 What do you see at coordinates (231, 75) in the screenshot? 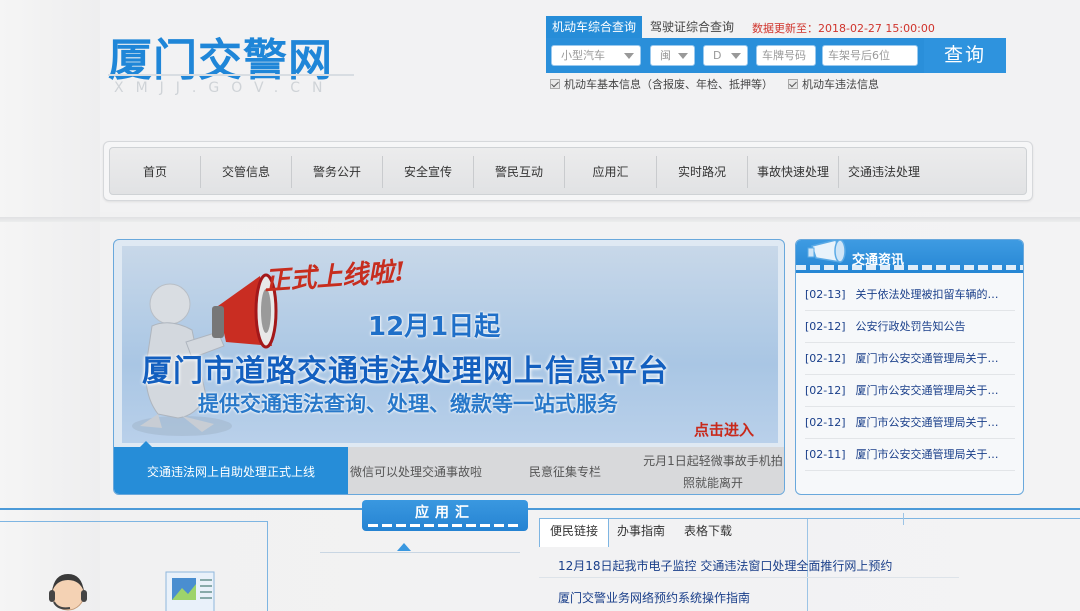
I see `logo-divider` at bounding box center [231, 75].